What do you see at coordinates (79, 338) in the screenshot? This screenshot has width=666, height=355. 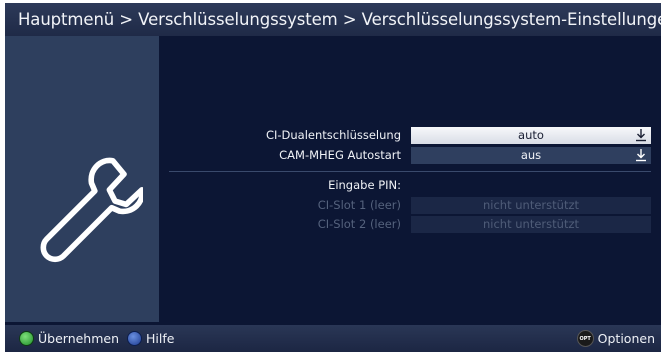 I see `accept-label: Übernehmen` at bounding box center [79, 338].